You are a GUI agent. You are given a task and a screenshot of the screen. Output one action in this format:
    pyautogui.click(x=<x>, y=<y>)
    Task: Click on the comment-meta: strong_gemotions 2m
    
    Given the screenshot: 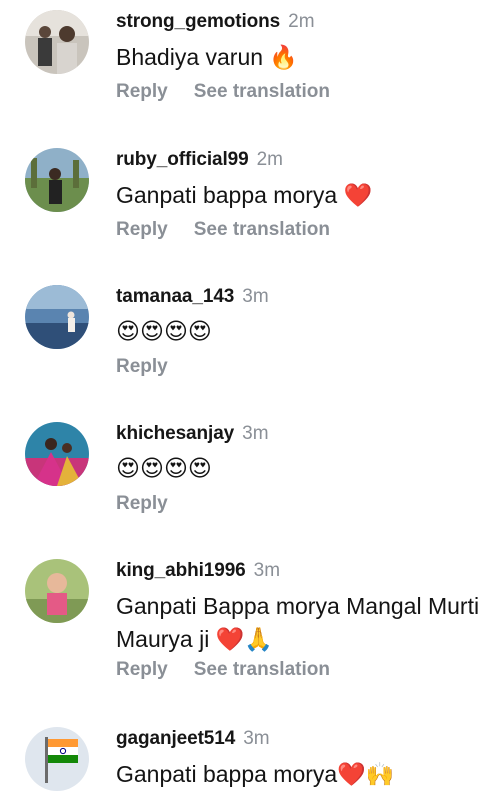 What is the action you would take?
    pyautogui.click(x=215, y=22)
    